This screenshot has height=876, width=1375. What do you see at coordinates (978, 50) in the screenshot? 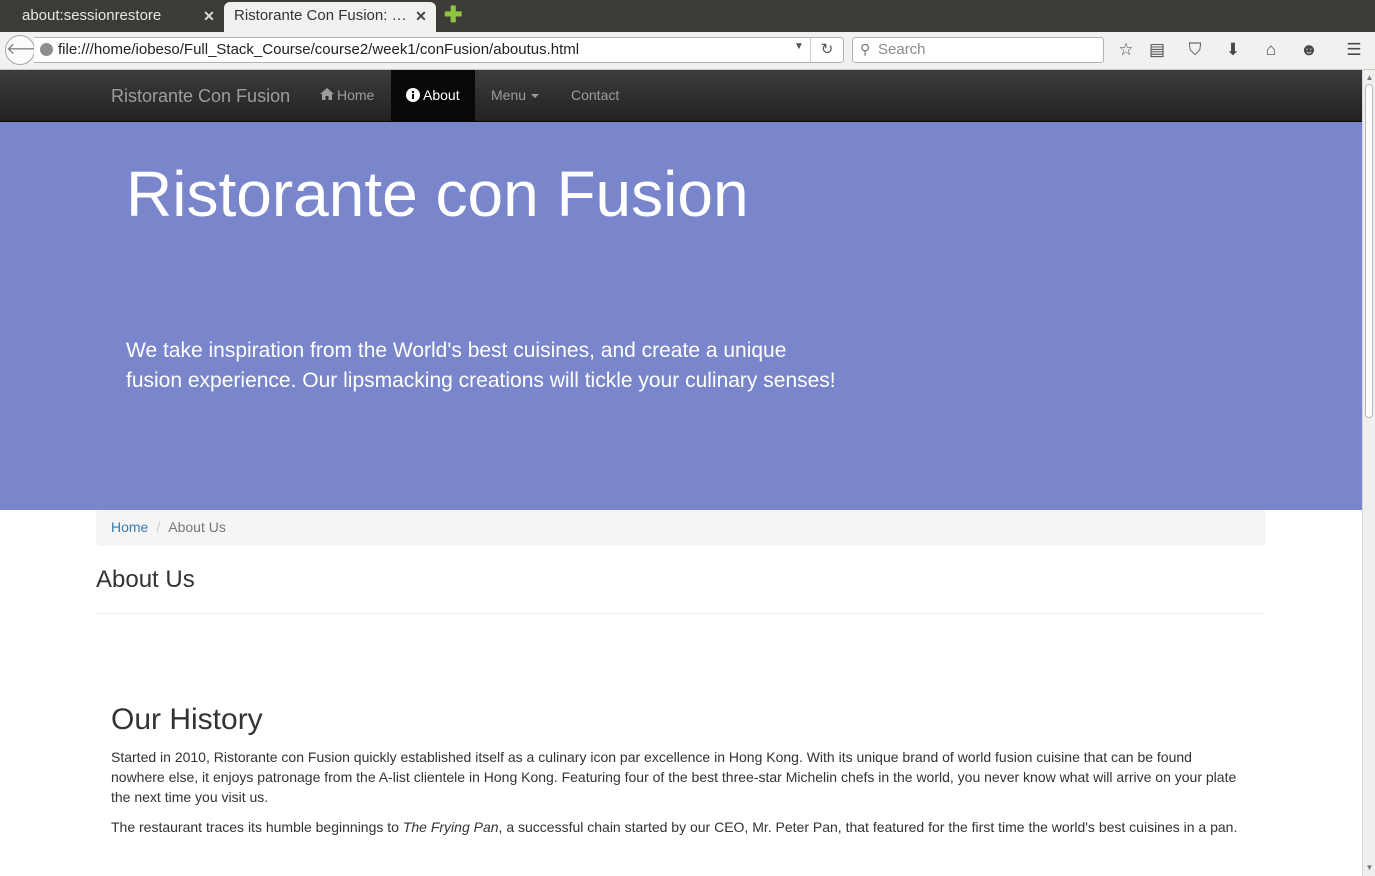
I see `search-input: ⚲ Search` at bounding box center [978, 50].